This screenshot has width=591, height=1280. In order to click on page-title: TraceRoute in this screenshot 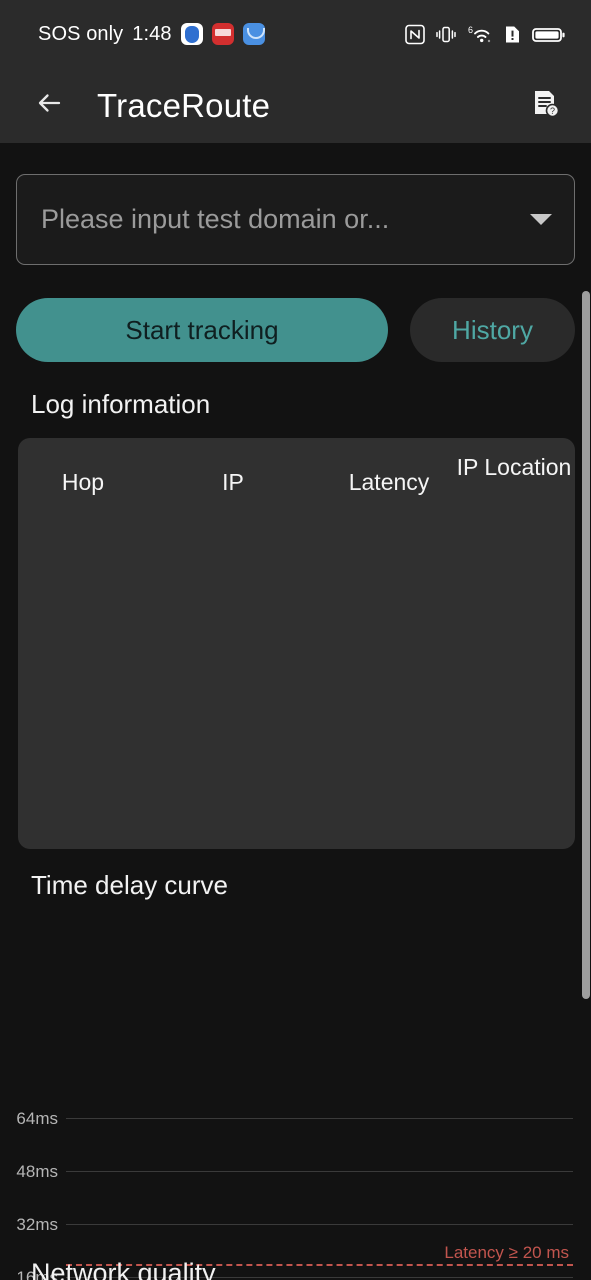, I will do `click(184, 105)`.